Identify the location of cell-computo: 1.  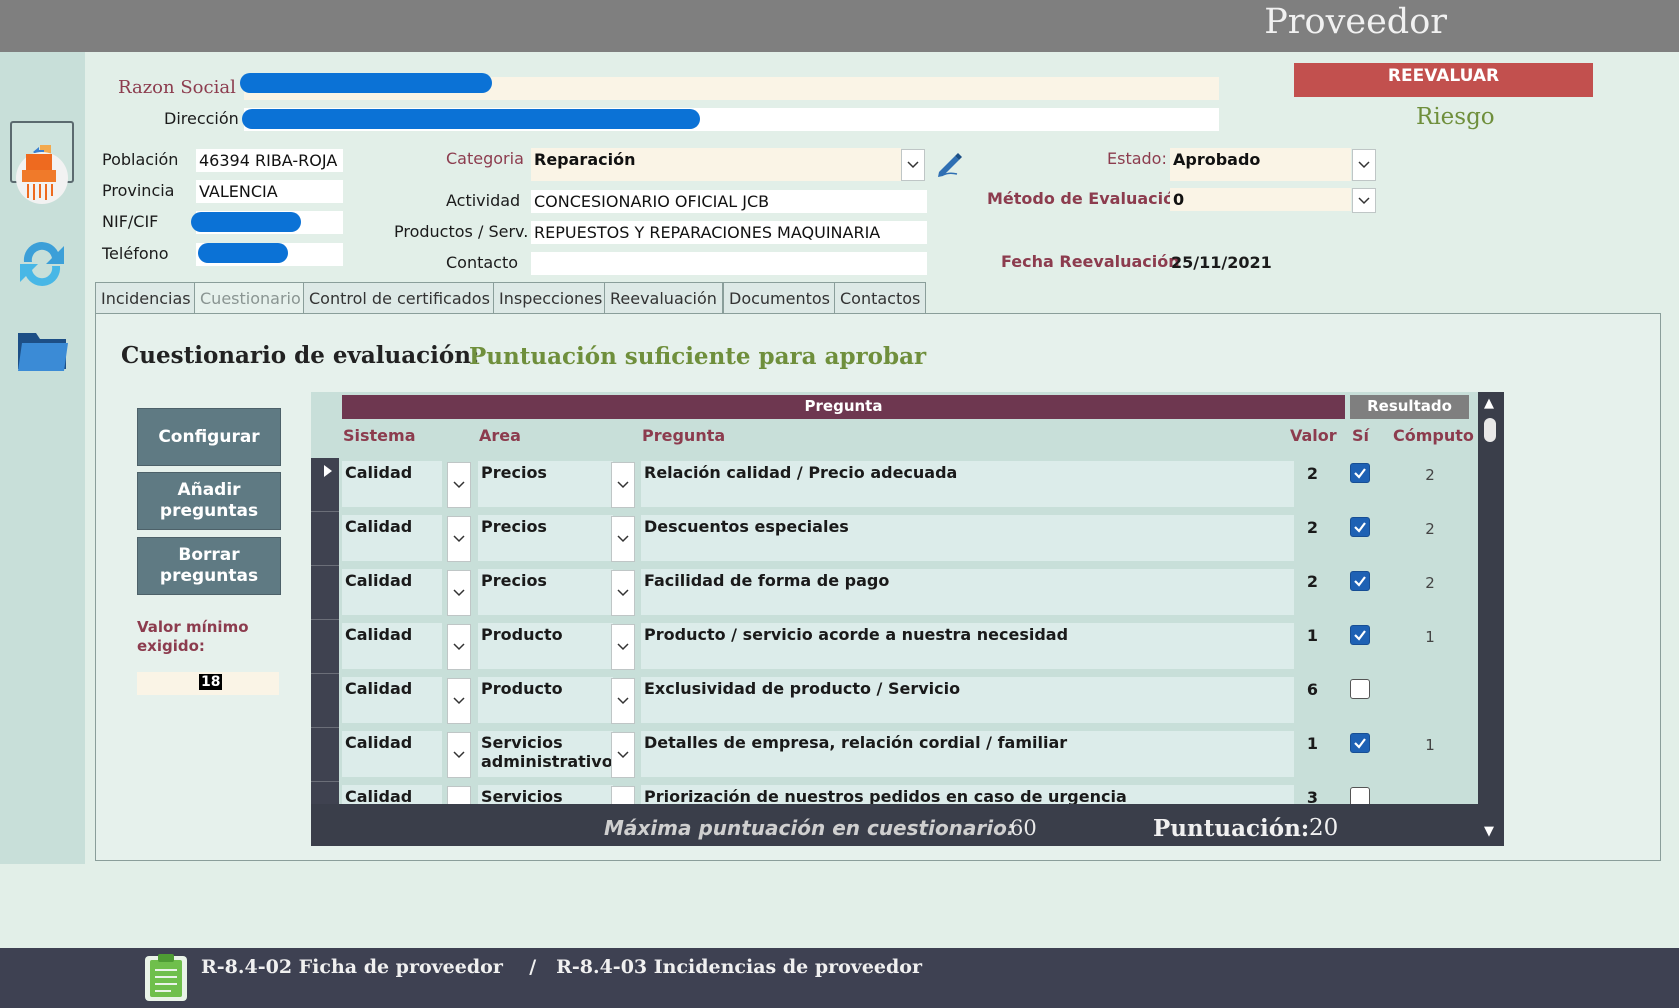
(1430, 745).